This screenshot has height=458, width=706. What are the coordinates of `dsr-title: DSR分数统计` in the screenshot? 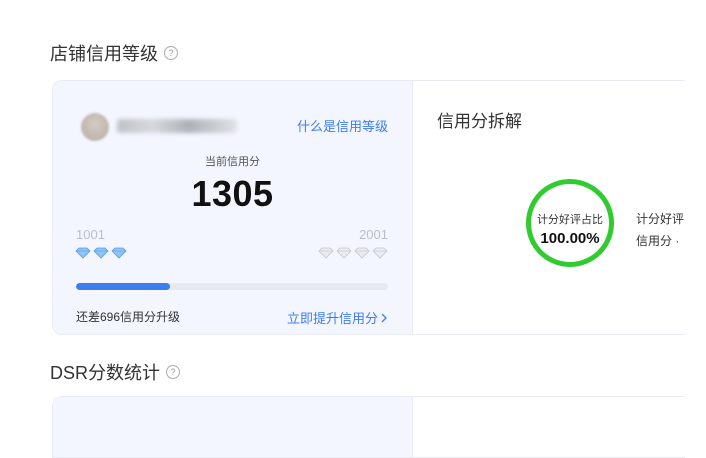 It's located at (105, 373).